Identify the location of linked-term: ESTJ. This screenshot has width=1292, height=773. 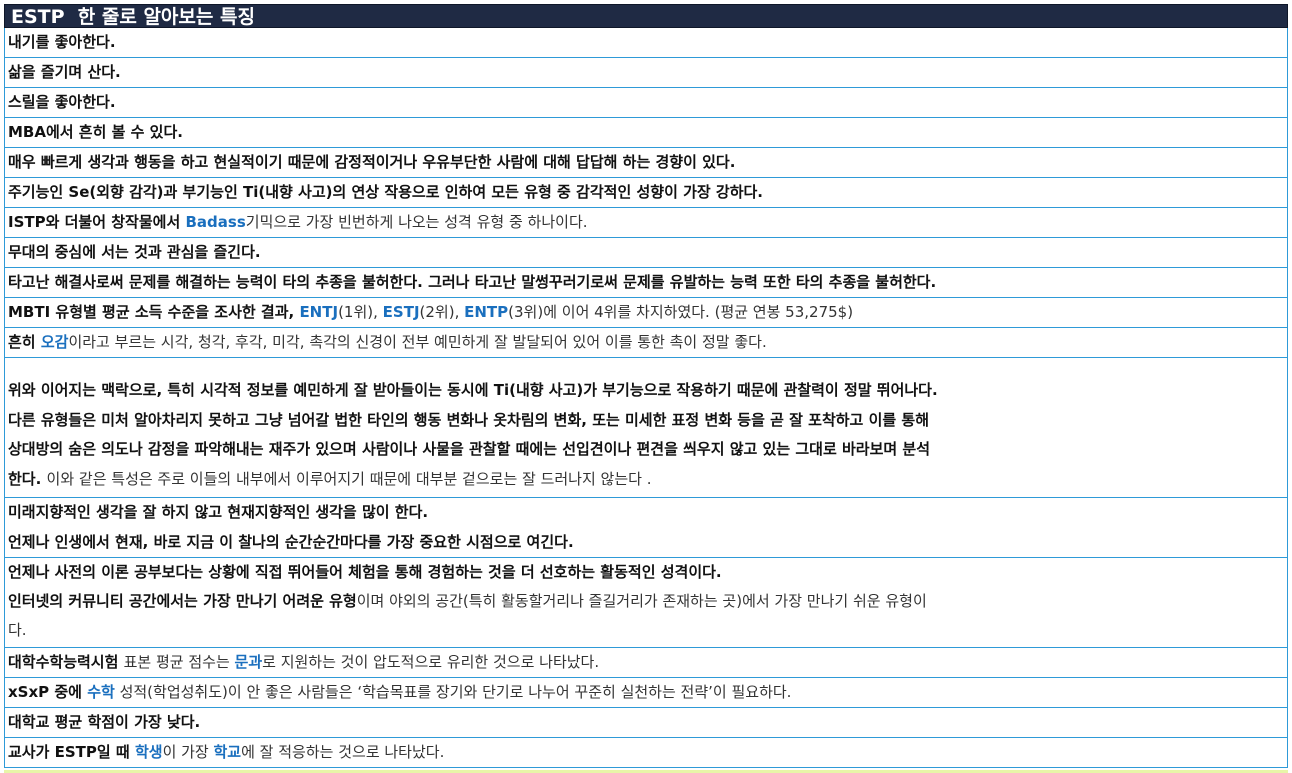
(401, 312).